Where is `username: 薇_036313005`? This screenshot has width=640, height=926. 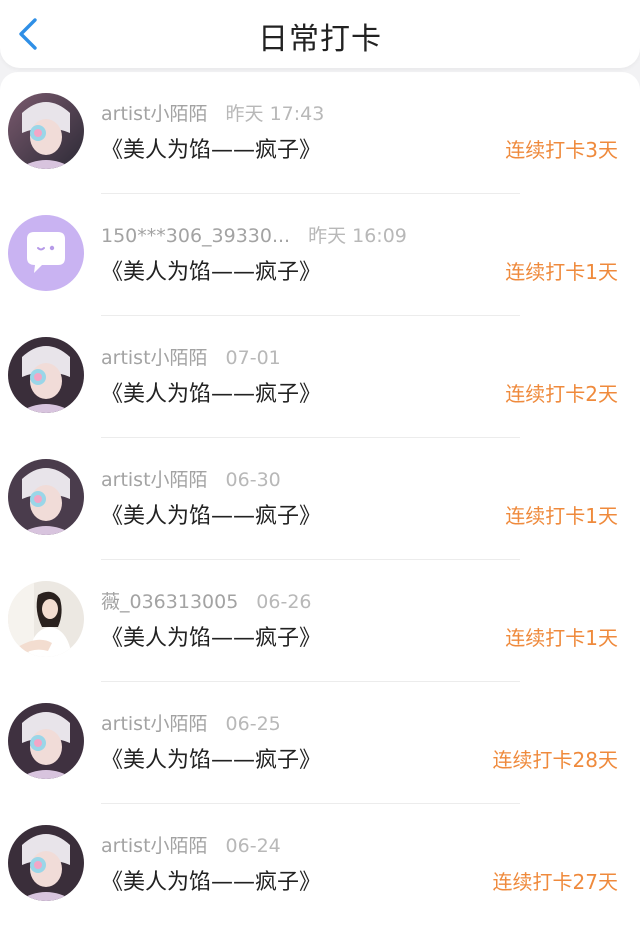 username: 薇_036313005 is located at coordinates (169, 602).